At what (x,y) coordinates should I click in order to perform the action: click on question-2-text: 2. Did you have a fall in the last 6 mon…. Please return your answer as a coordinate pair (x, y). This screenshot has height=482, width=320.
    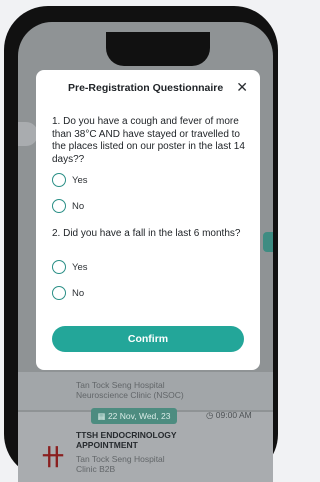
    Looking at the image, I should click on (146, 233).